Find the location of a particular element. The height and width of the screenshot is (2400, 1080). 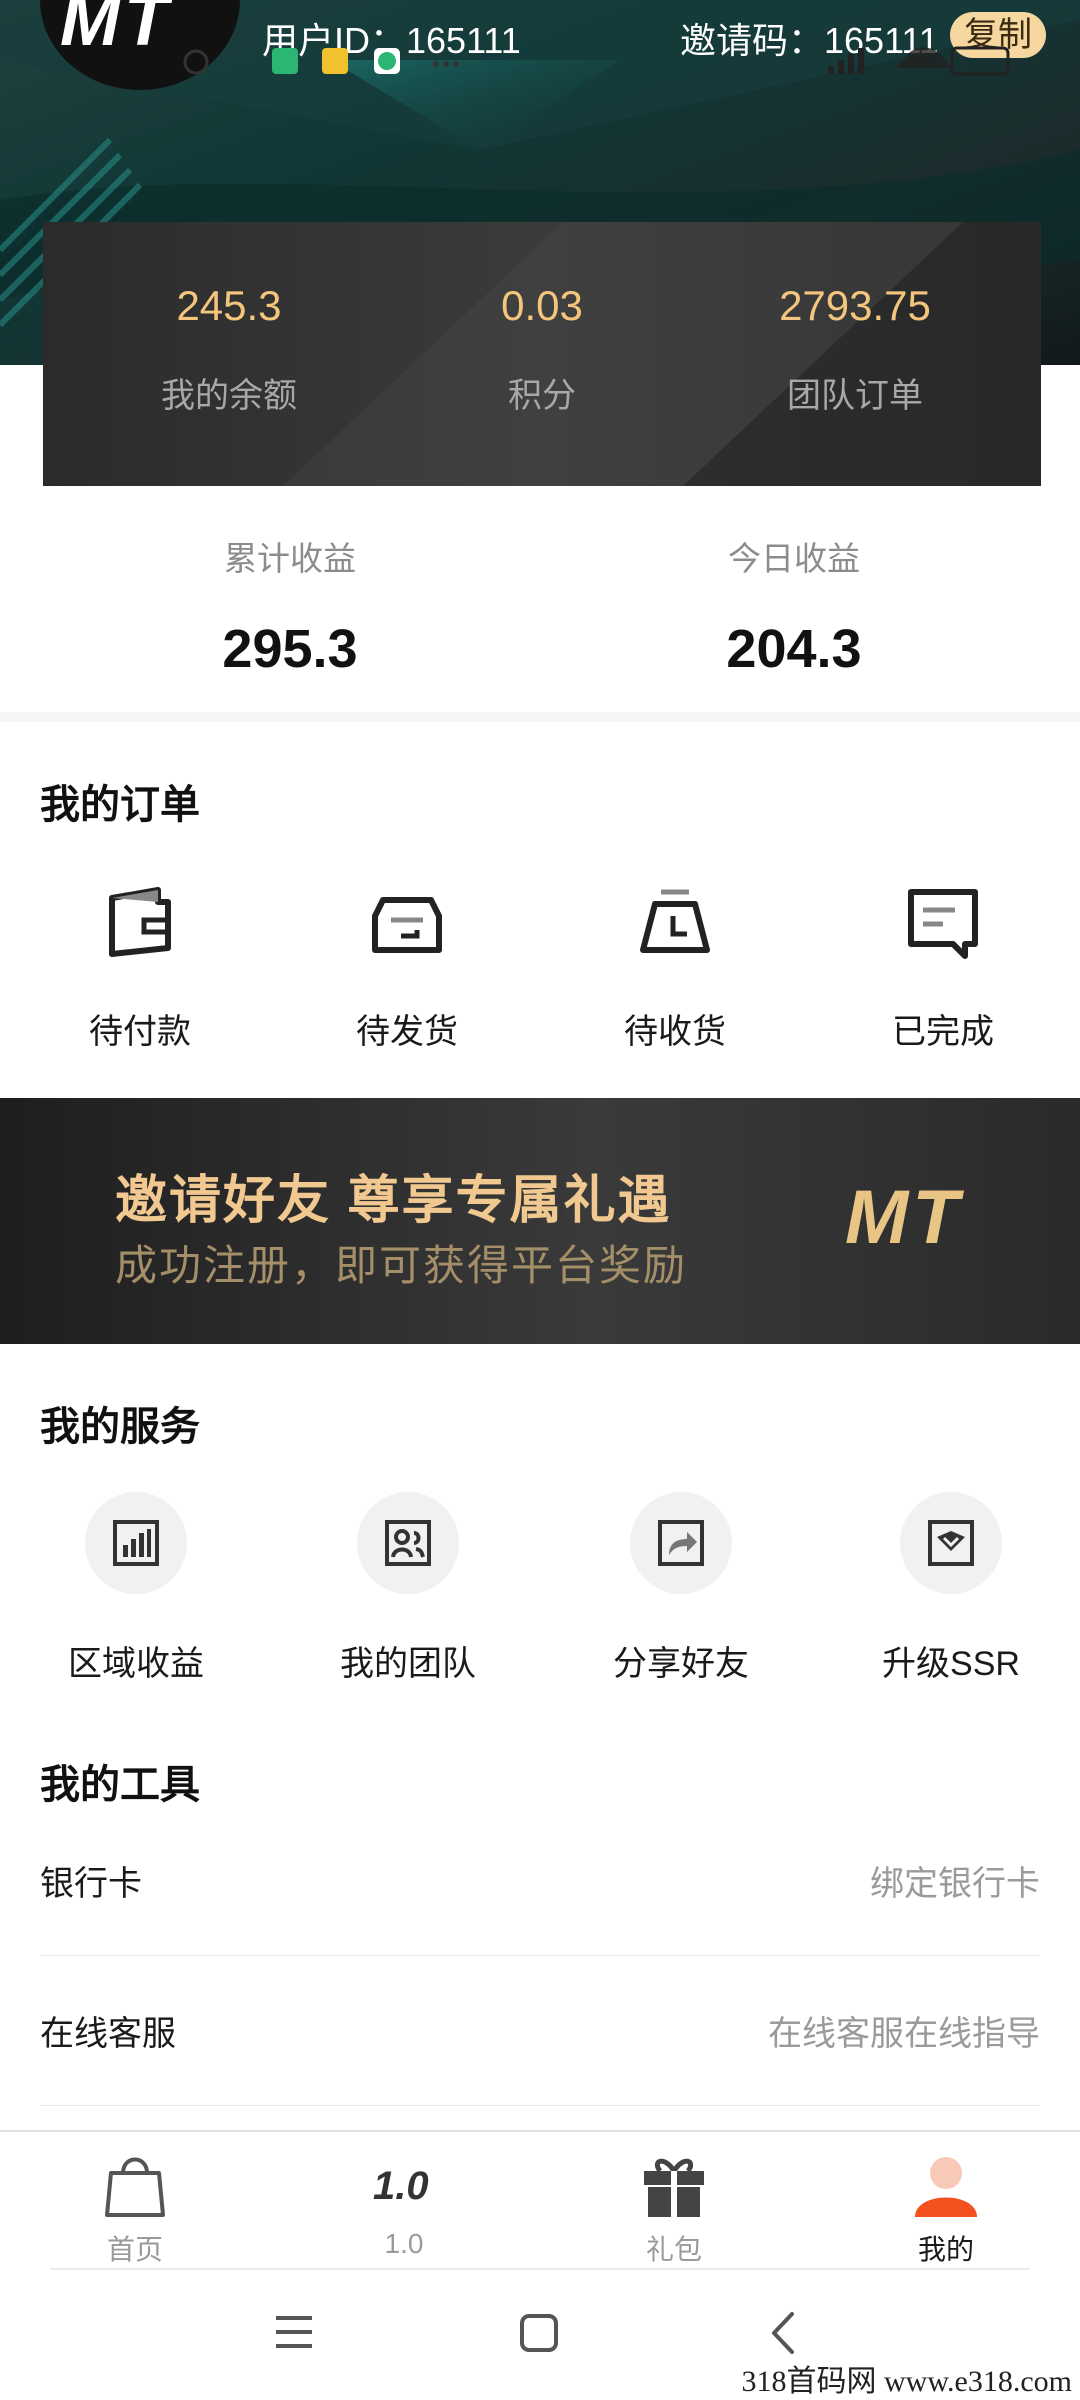

tool-bank-card: 银行卡 绑定银行卡 is located at coordinates (540, 1881).